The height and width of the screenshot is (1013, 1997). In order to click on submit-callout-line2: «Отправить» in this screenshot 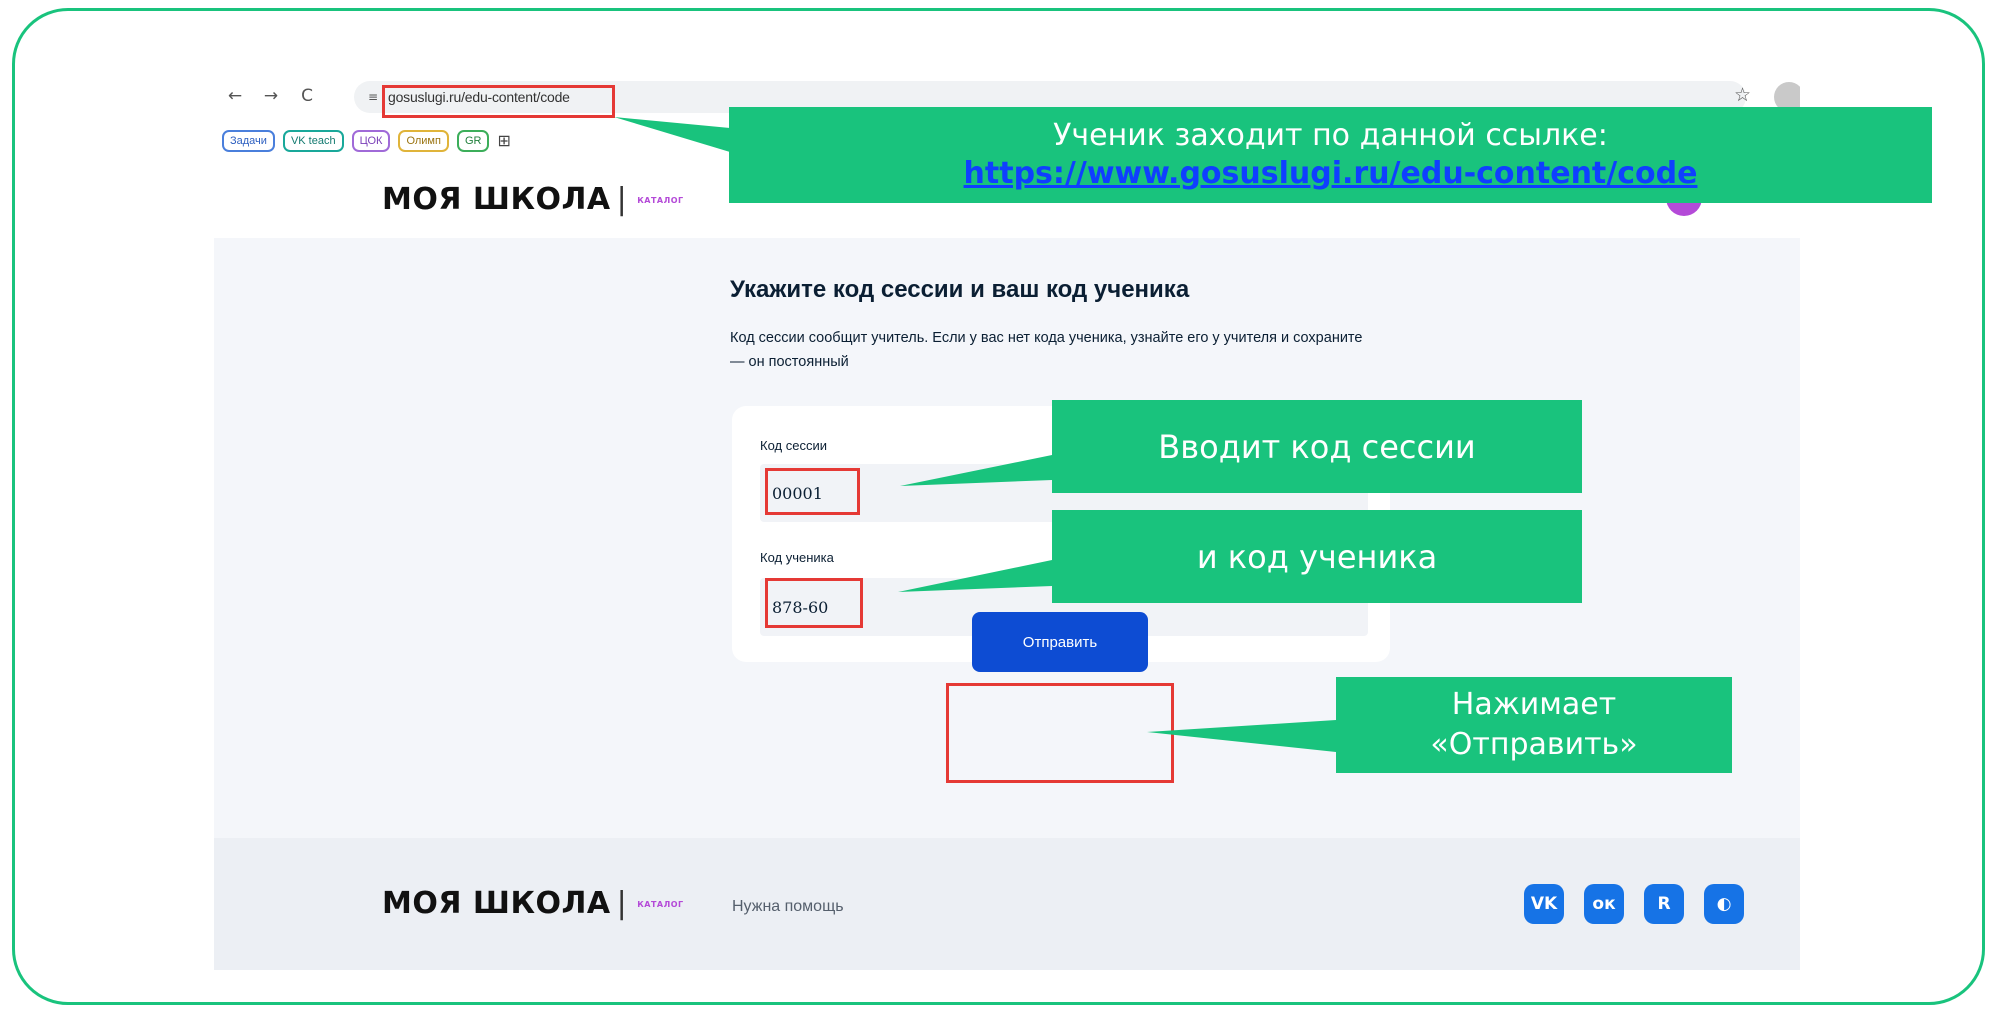, I will do `click(1534, 744)`.